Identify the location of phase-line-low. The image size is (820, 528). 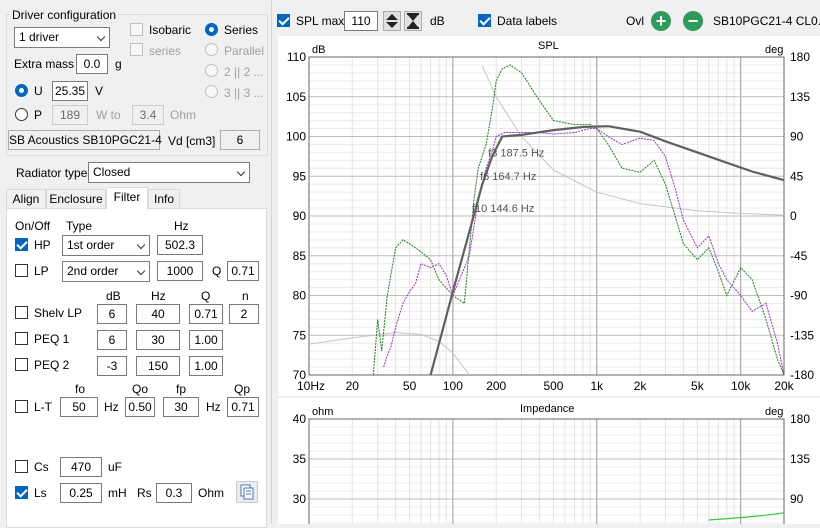
(389, 353).